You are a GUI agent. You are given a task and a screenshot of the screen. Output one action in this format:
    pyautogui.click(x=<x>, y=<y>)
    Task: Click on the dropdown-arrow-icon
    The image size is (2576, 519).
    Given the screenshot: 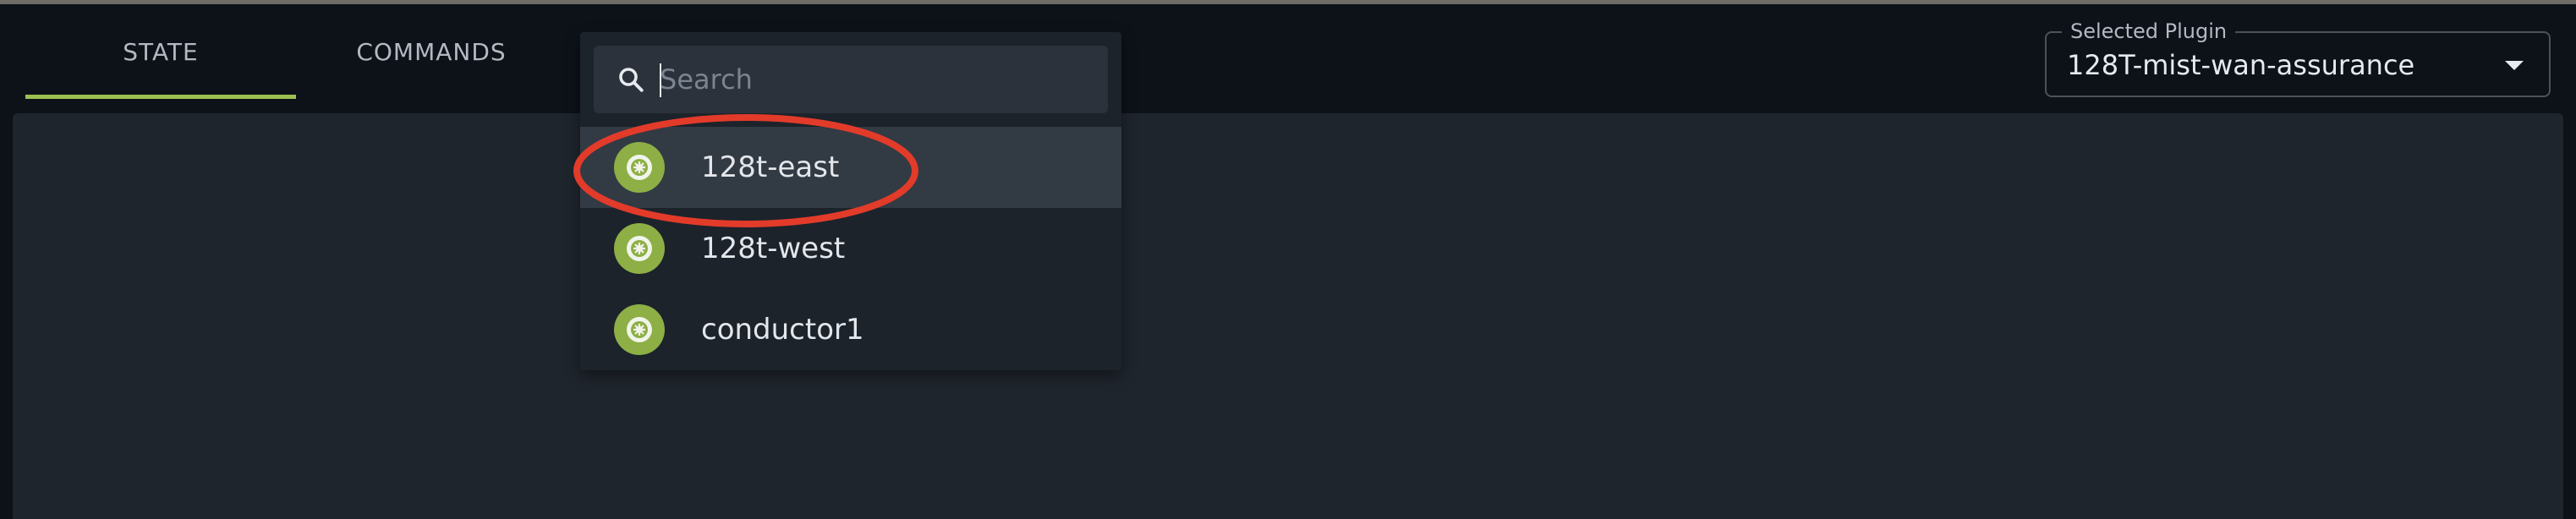 What is the action you would take?
    pyautogui.click(x=2514, y=65)
    